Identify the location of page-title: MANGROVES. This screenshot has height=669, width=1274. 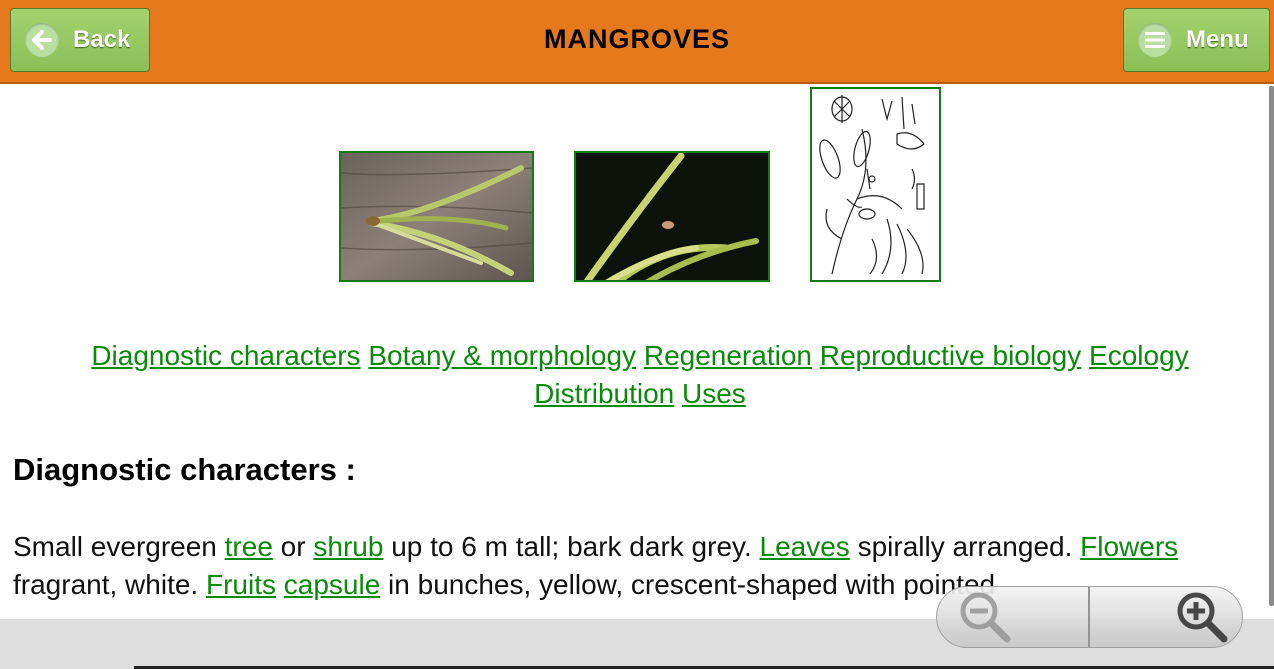
(637, 39).